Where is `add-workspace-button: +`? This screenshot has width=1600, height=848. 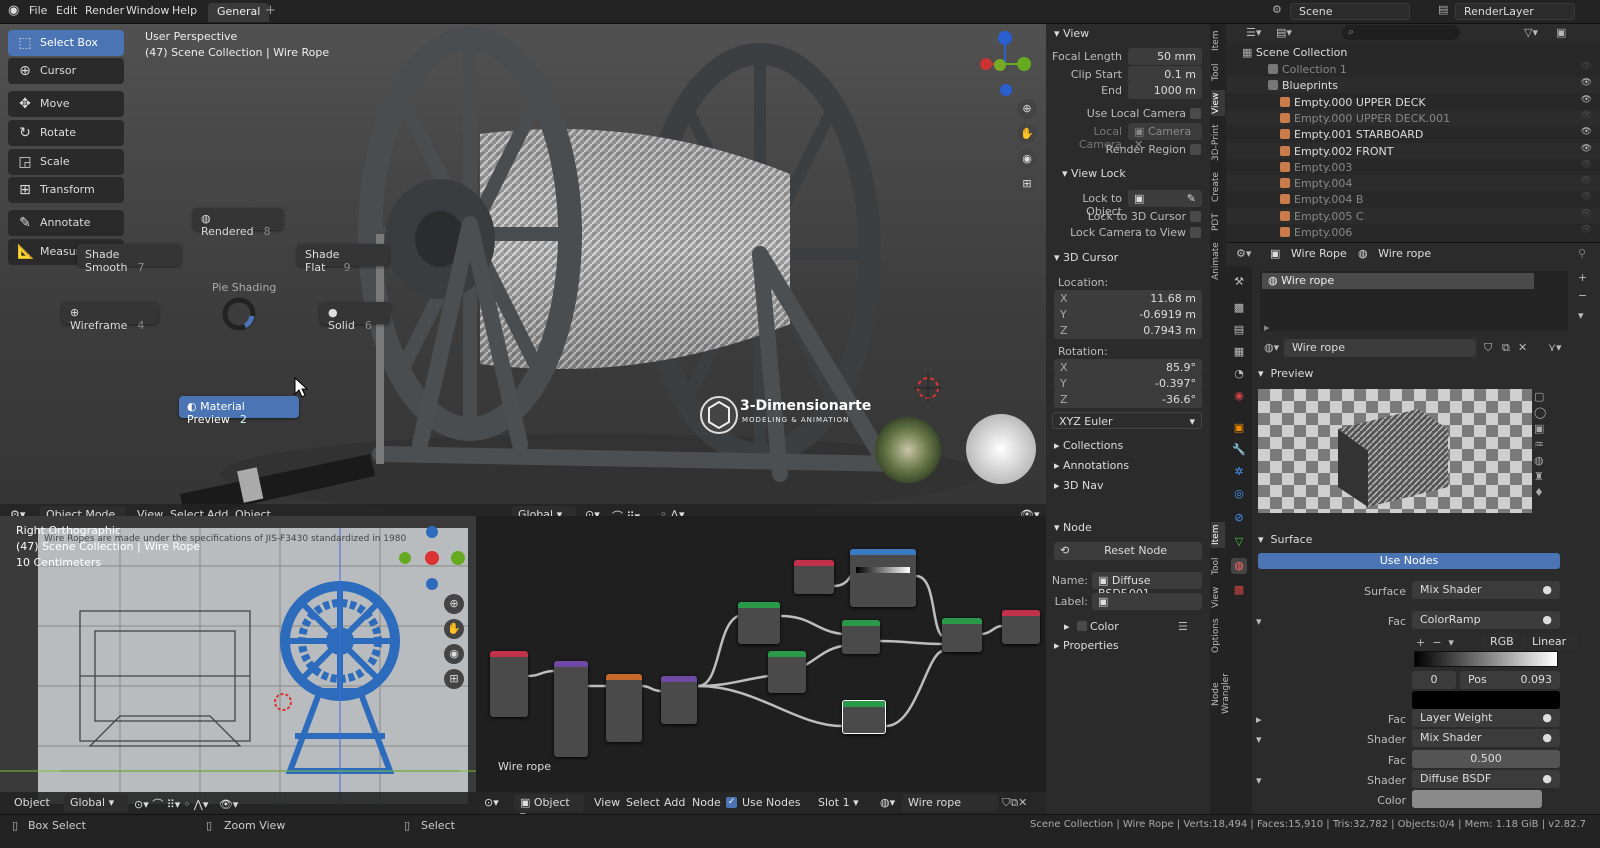 add-workspace-button: + is located at coordinates (270, 10).